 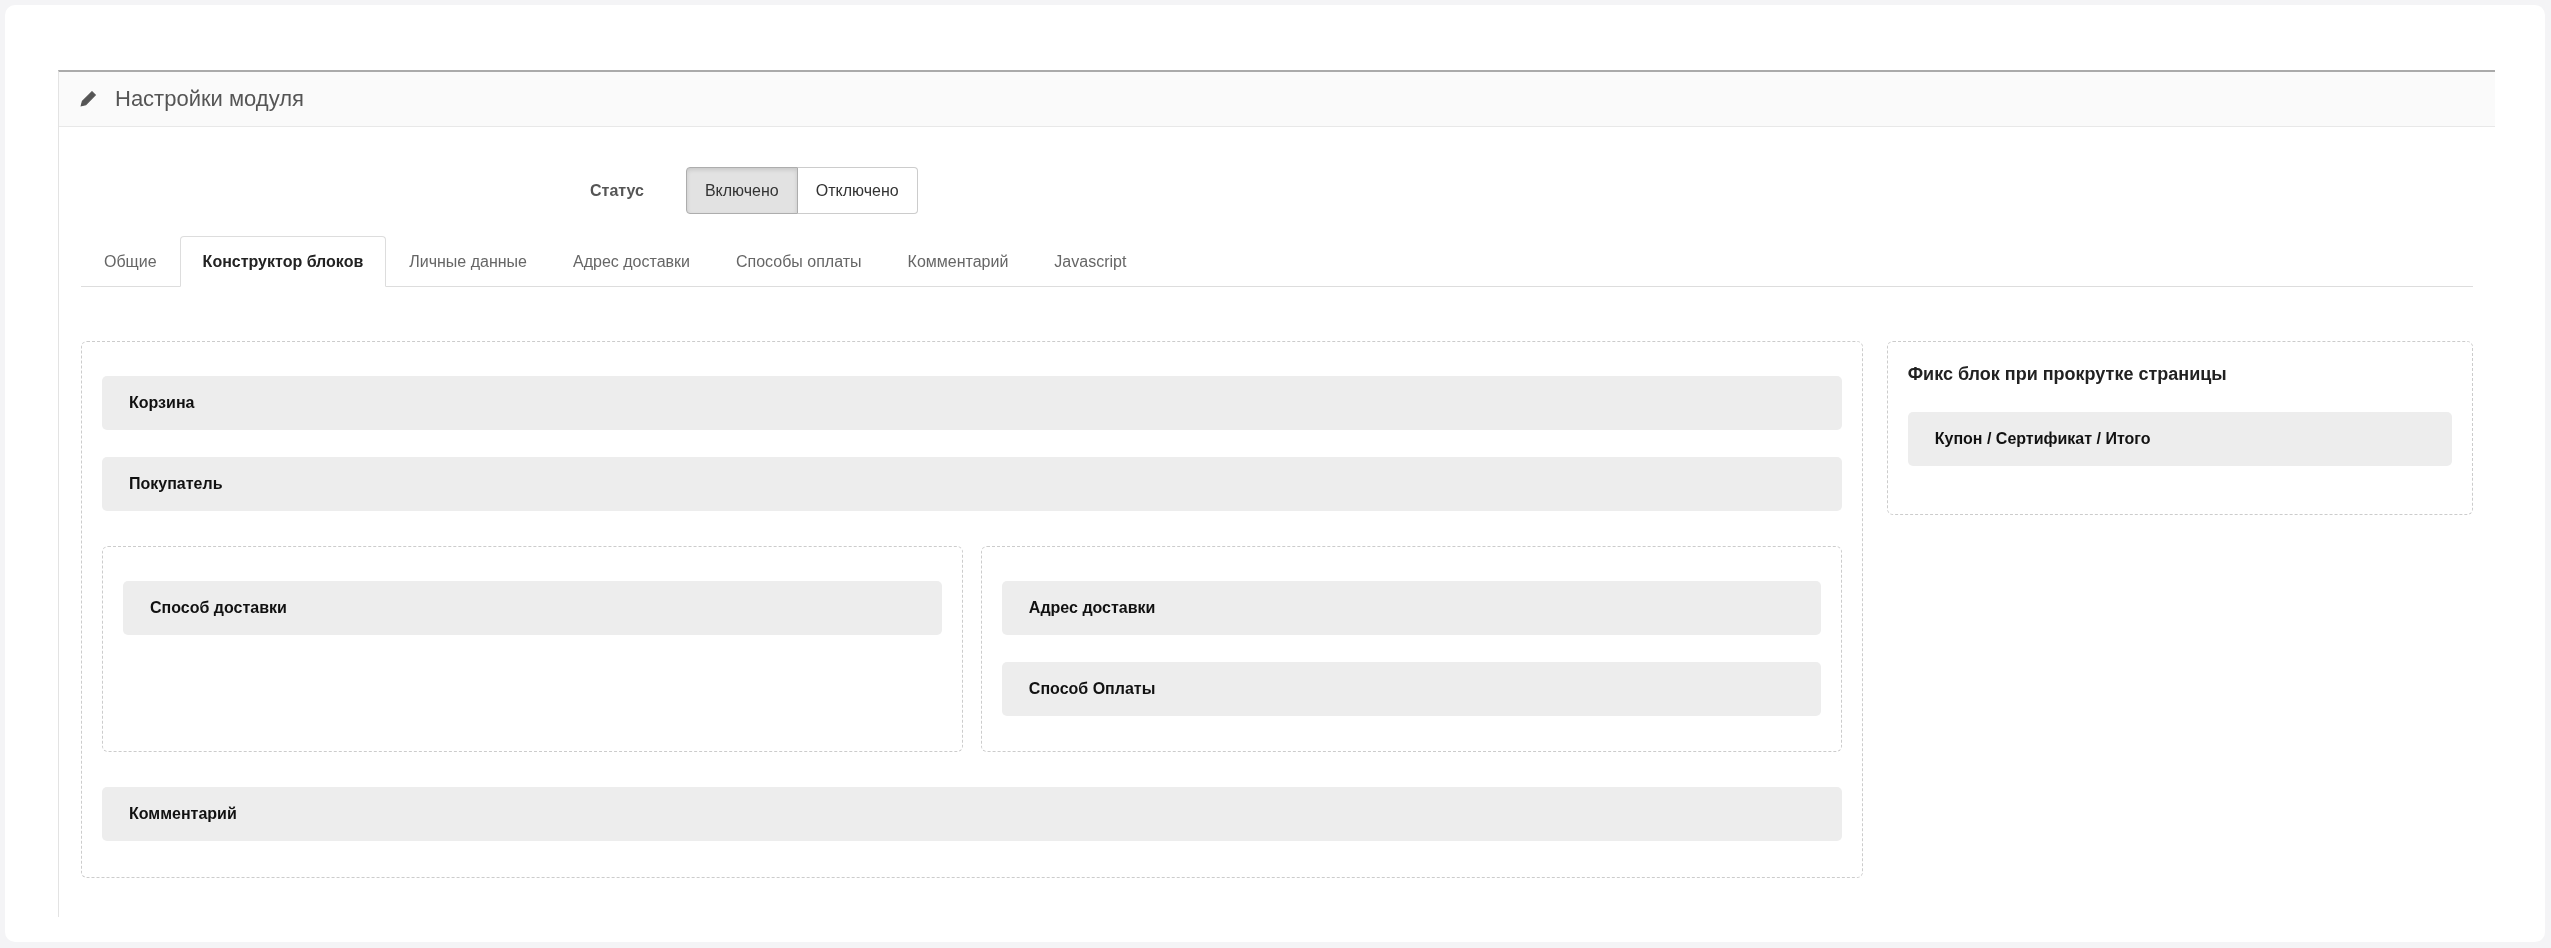 What do you see at coordinates (1090, 261) in the screenshot?
I see `tab: Javascript` at bounding box center [1090, 261].